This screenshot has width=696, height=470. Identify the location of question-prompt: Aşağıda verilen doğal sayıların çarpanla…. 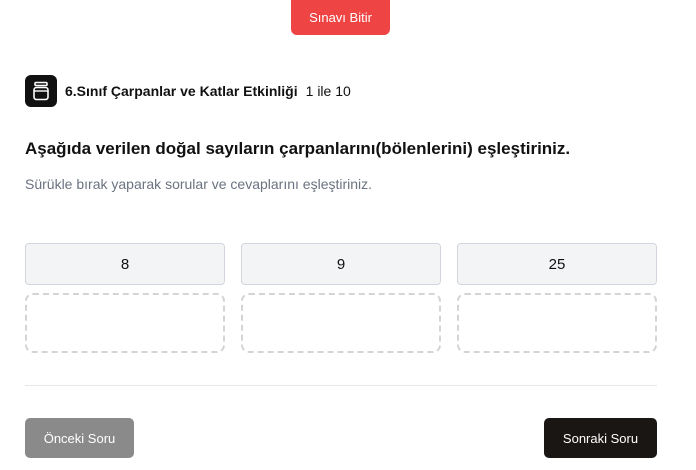
(298, 148).